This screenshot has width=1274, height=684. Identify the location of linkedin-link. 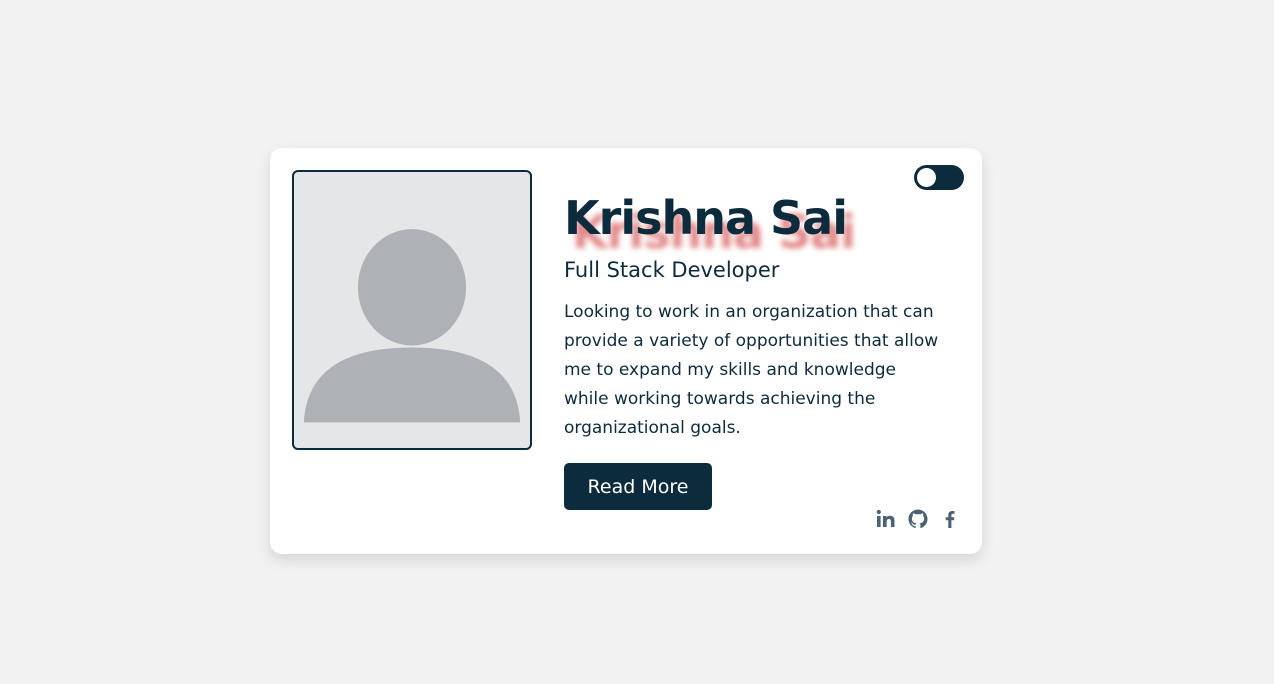
(886, 519).